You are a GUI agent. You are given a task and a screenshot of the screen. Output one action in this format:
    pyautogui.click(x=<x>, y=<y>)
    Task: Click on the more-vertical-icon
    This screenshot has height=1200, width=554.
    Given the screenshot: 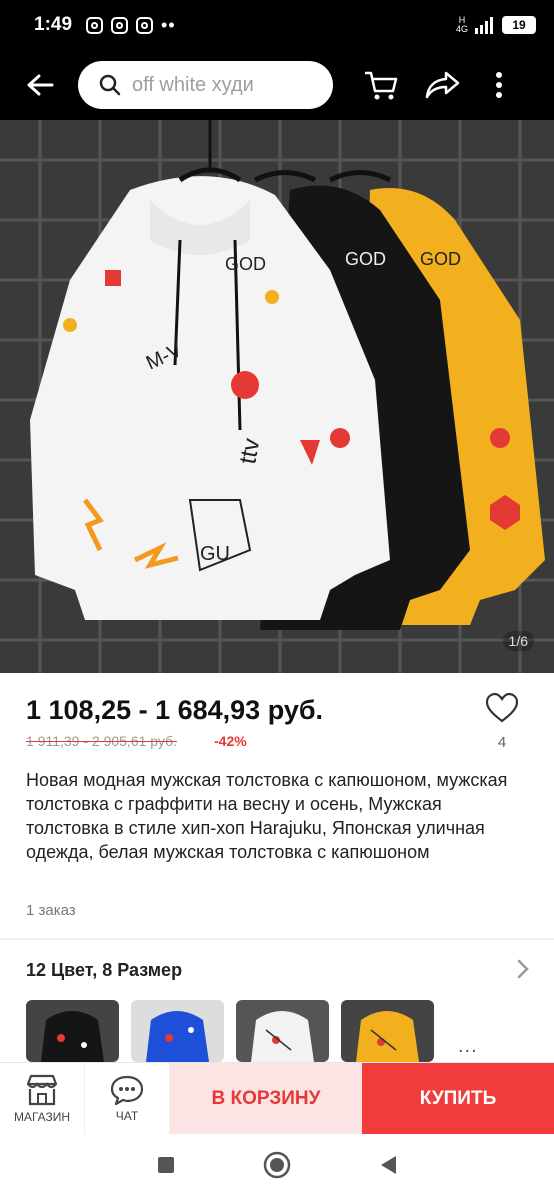 What is the action you would take?
    pyautogui.click(x=499, y=85)
    